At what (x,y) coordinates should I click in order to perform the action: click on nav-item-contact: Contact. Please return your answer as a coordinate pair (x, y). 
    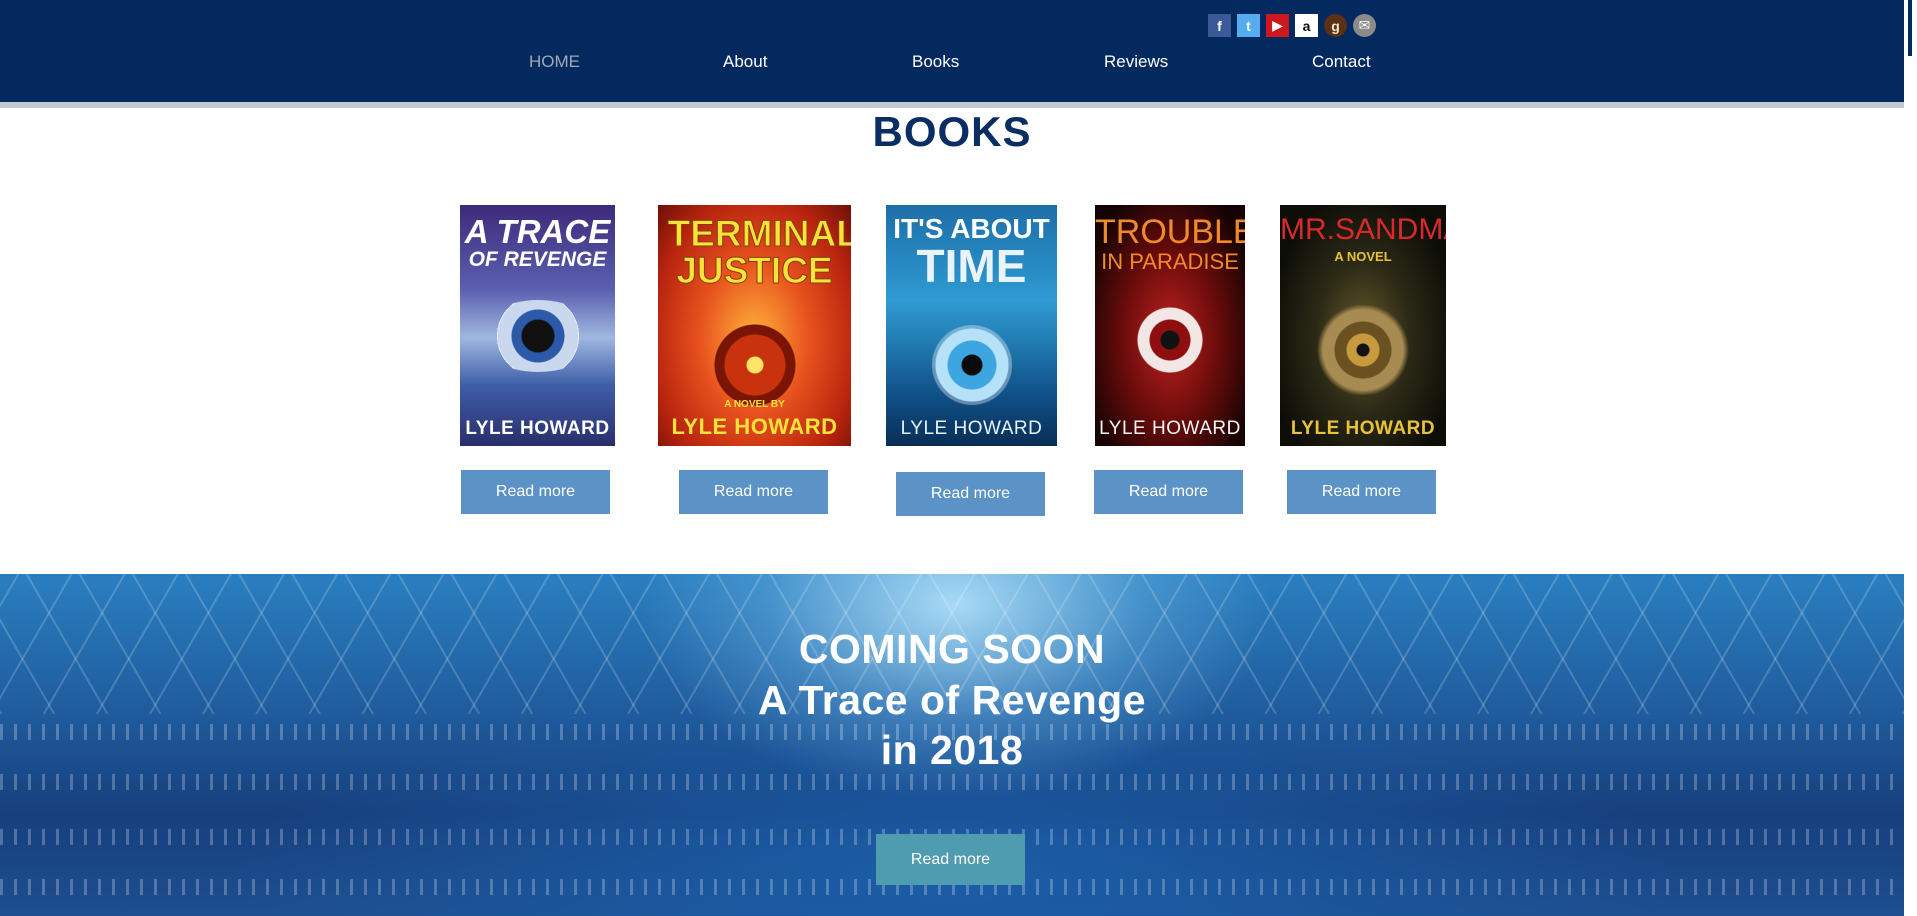
    Looking at the image, I should click on (1341, 62).